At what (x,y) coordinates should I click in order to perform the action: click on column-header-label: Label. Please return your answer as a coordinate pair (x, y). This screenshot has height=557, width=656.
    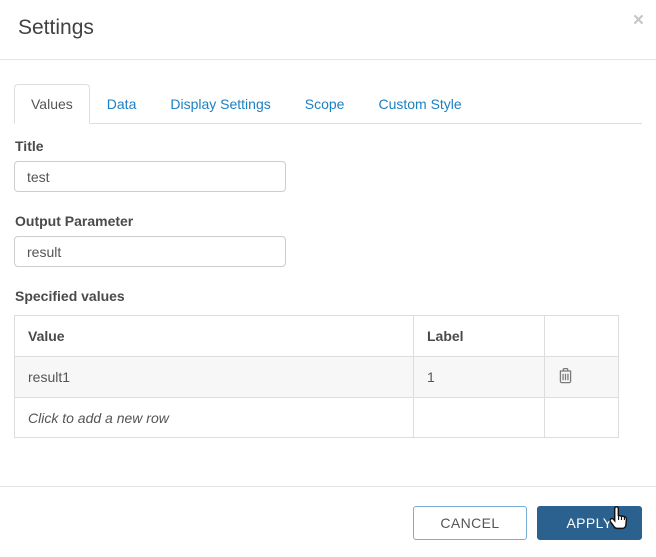
    Looking at the image, I should click on (479, 336).